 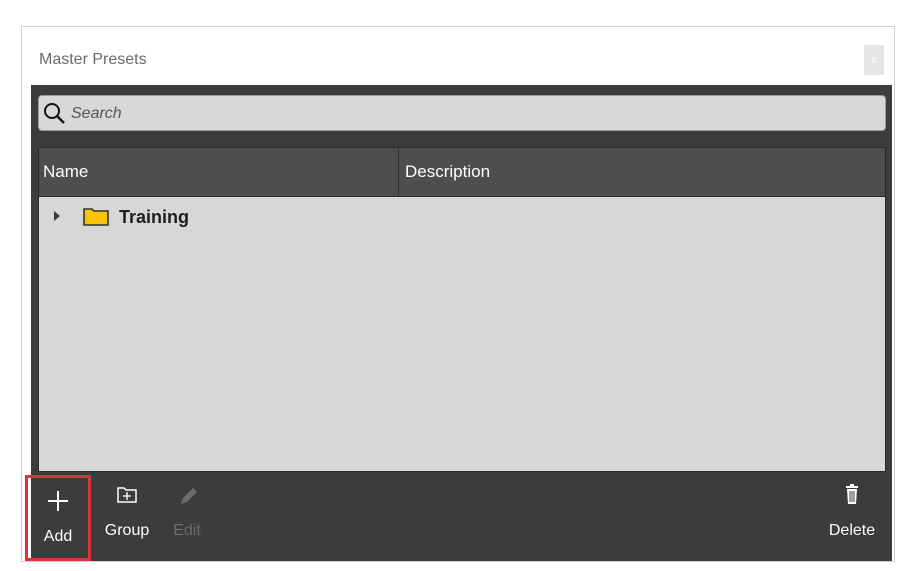 What do you see at coordinates (154, 217) in the screenshot?
I see `row-name: Training` at bounding box center [154, 217].